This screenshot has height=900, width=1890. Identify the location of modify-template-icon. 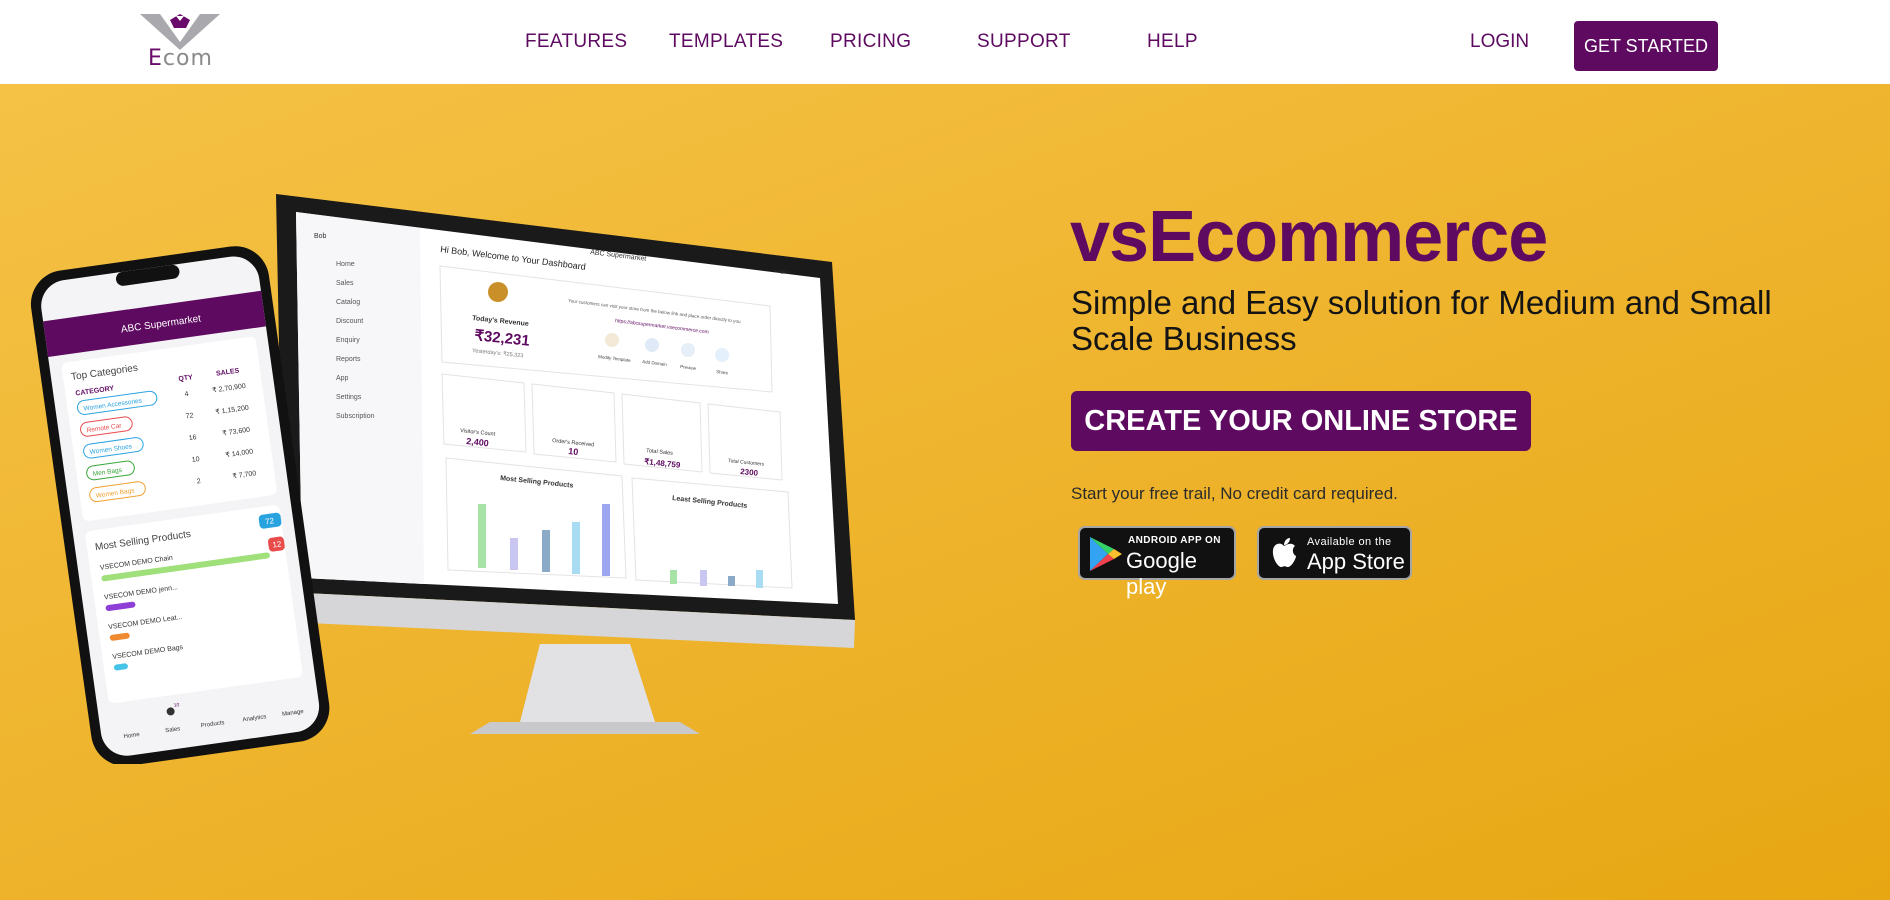
(612, 340).